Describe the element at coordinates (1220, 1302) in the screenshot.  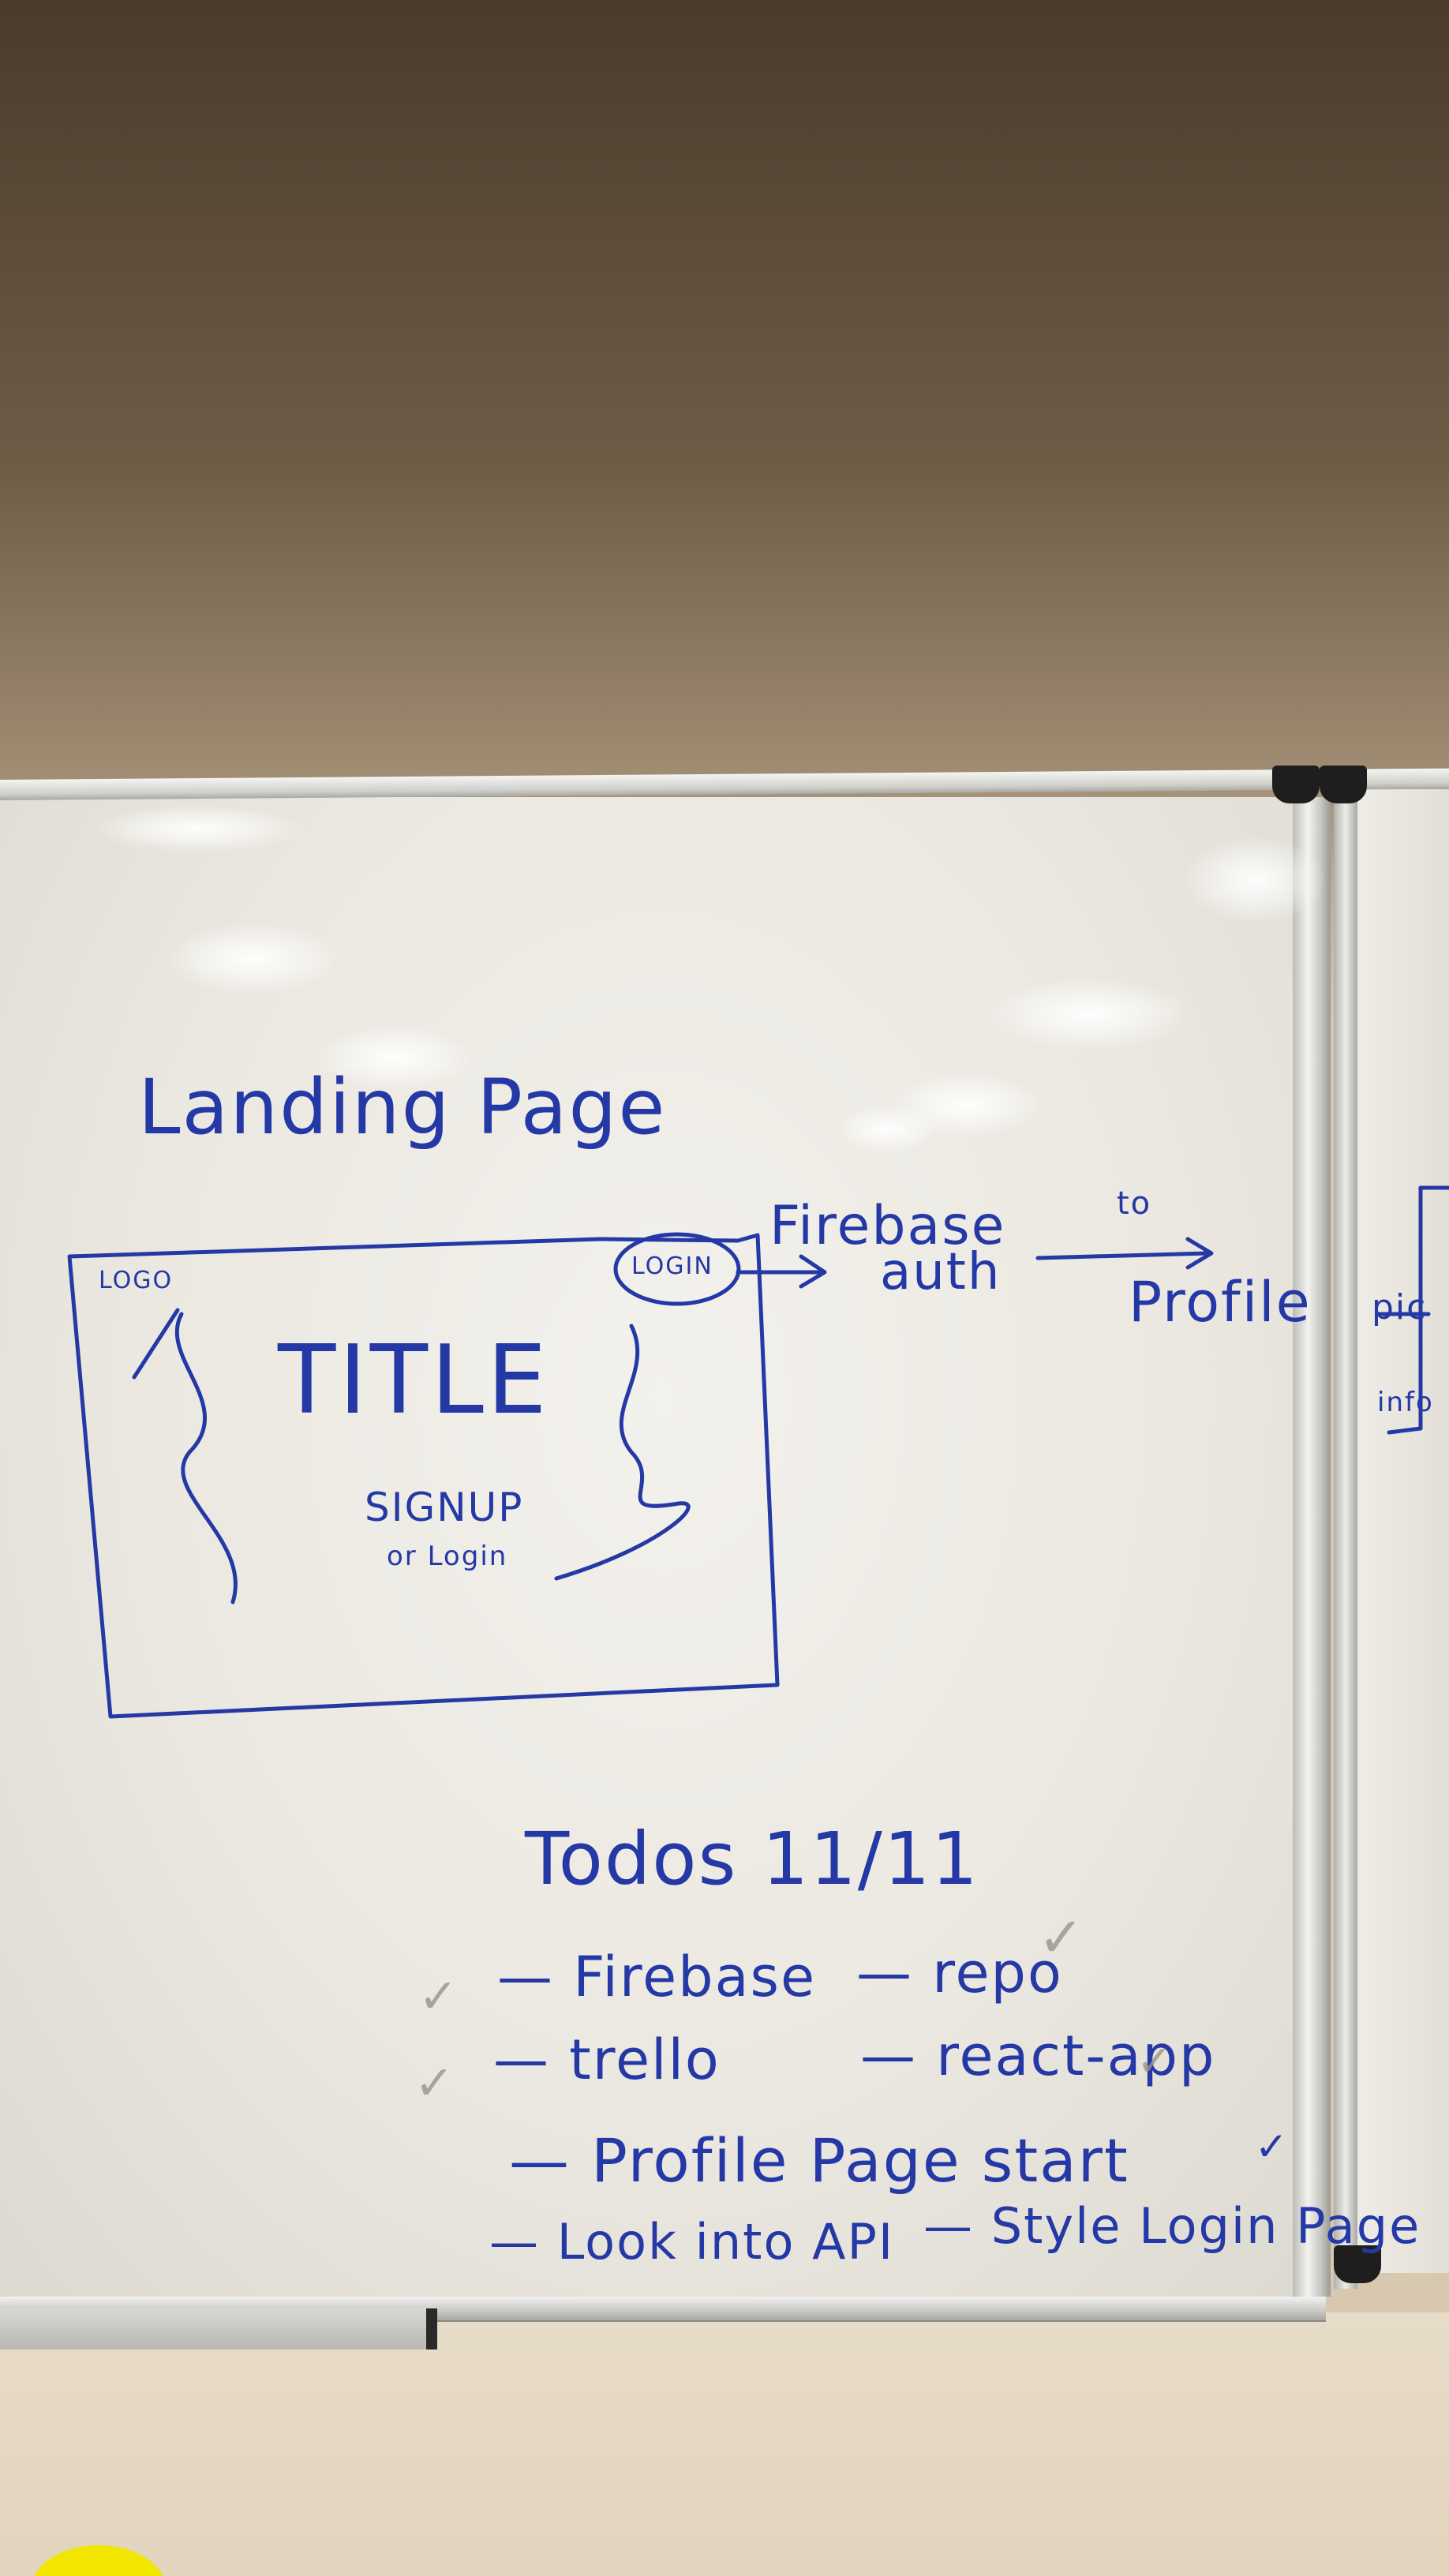
I see `flow-profile: Profile` at that location.